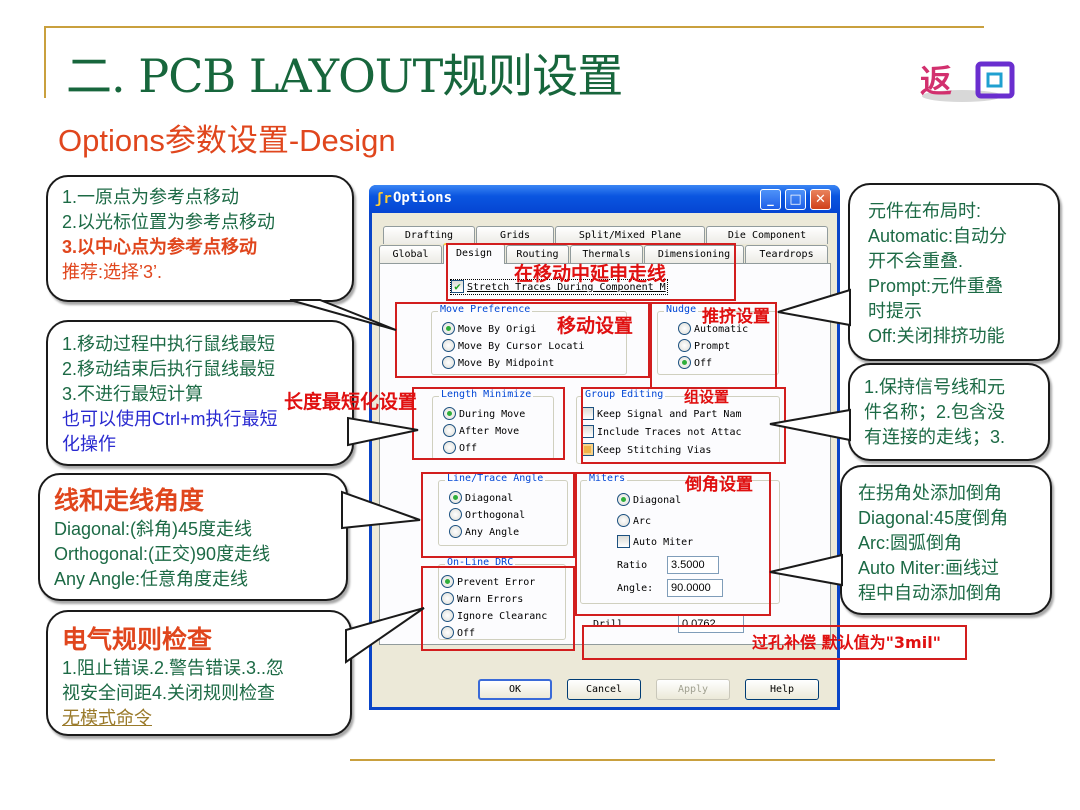 The image size is (1080, 810). What do you see at coordinates (89, 444) in the screenshot?
I see `callout-line: 化操作` at bounding box center [89, 444].